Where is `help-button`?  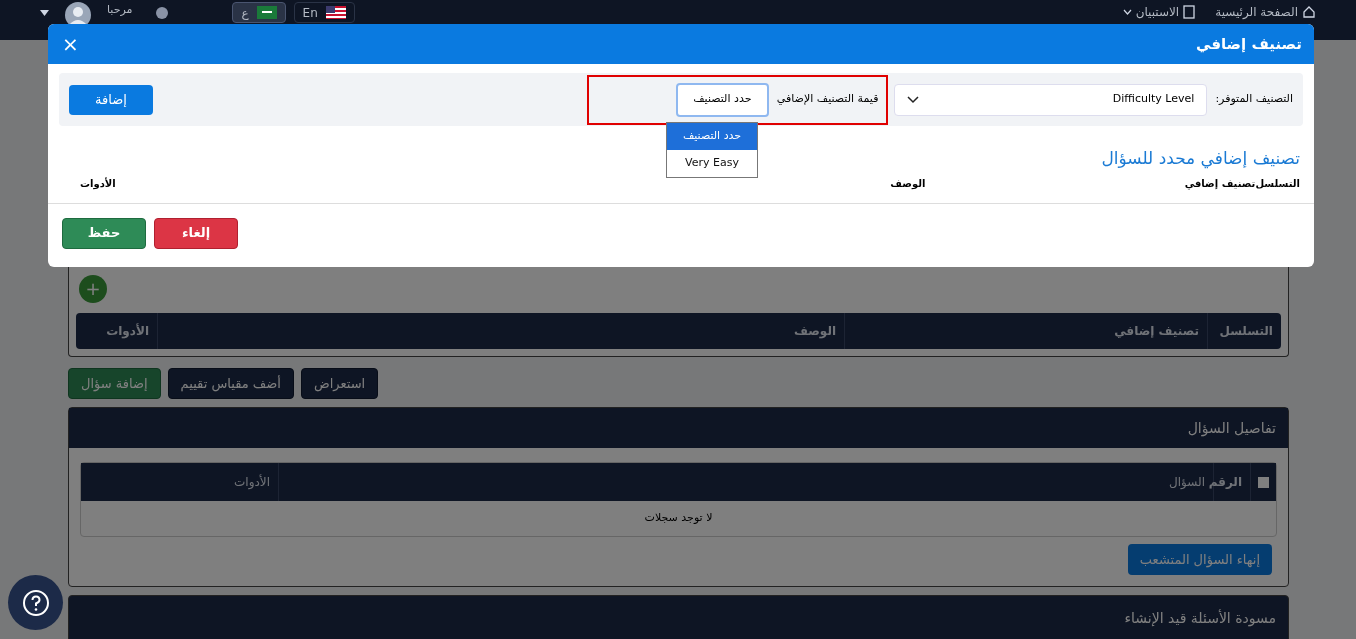 help-button is located at coordinates (35, 602).